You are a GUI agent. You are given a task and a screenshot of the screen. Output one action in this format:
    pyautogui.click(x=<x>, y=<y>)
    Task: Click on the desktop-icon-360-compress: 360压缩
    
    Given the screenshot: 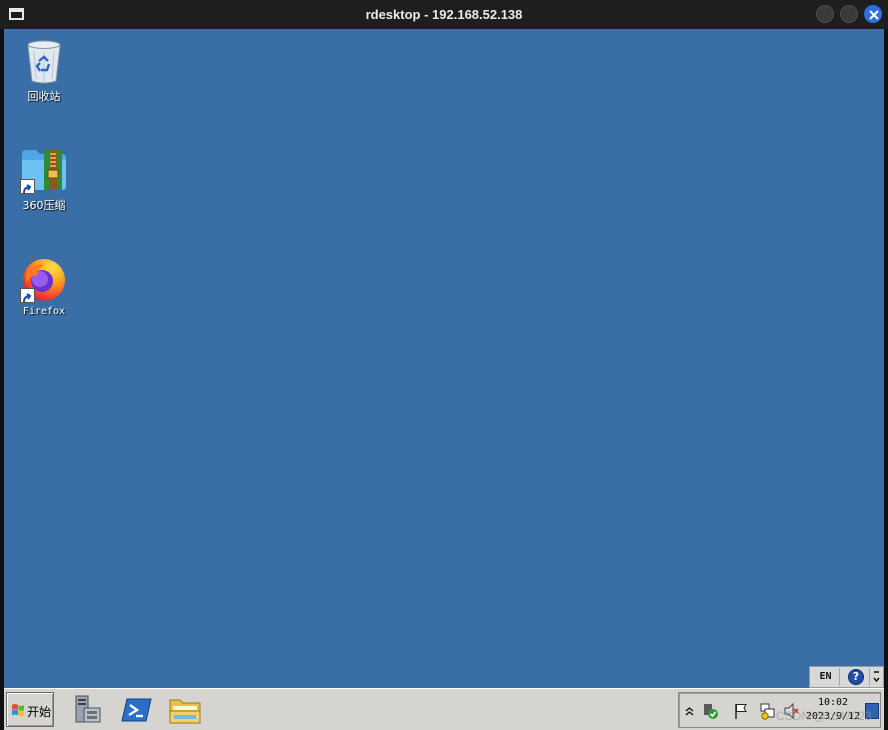 What is the action you would take?
    pyautogui.click(x=44, y=179)
    